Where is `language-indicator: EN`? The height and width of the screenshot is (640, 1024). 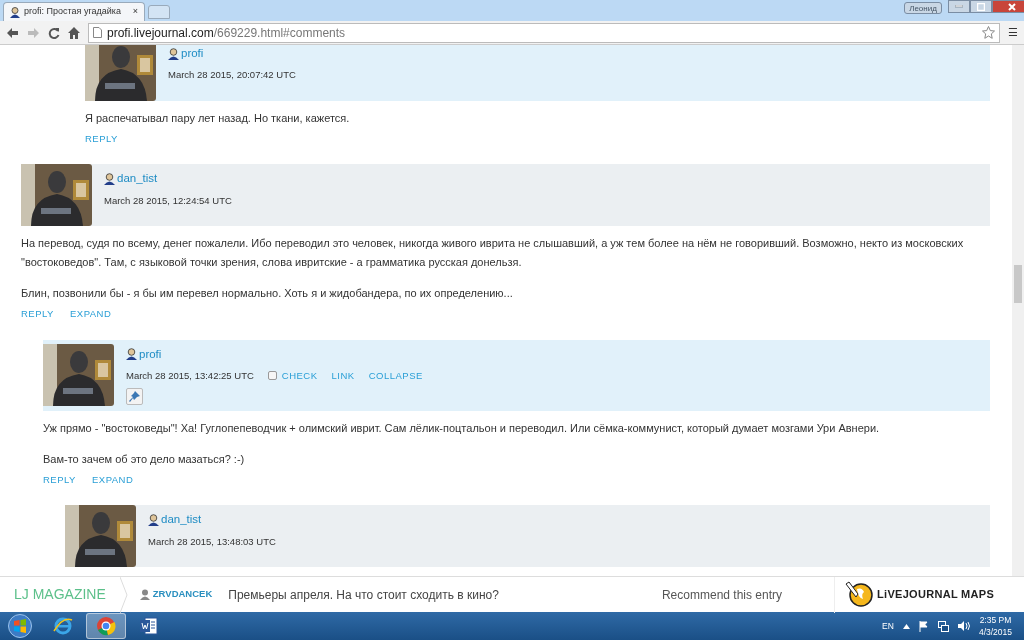
language-indicator: EN is located at coordinates (888, 626).